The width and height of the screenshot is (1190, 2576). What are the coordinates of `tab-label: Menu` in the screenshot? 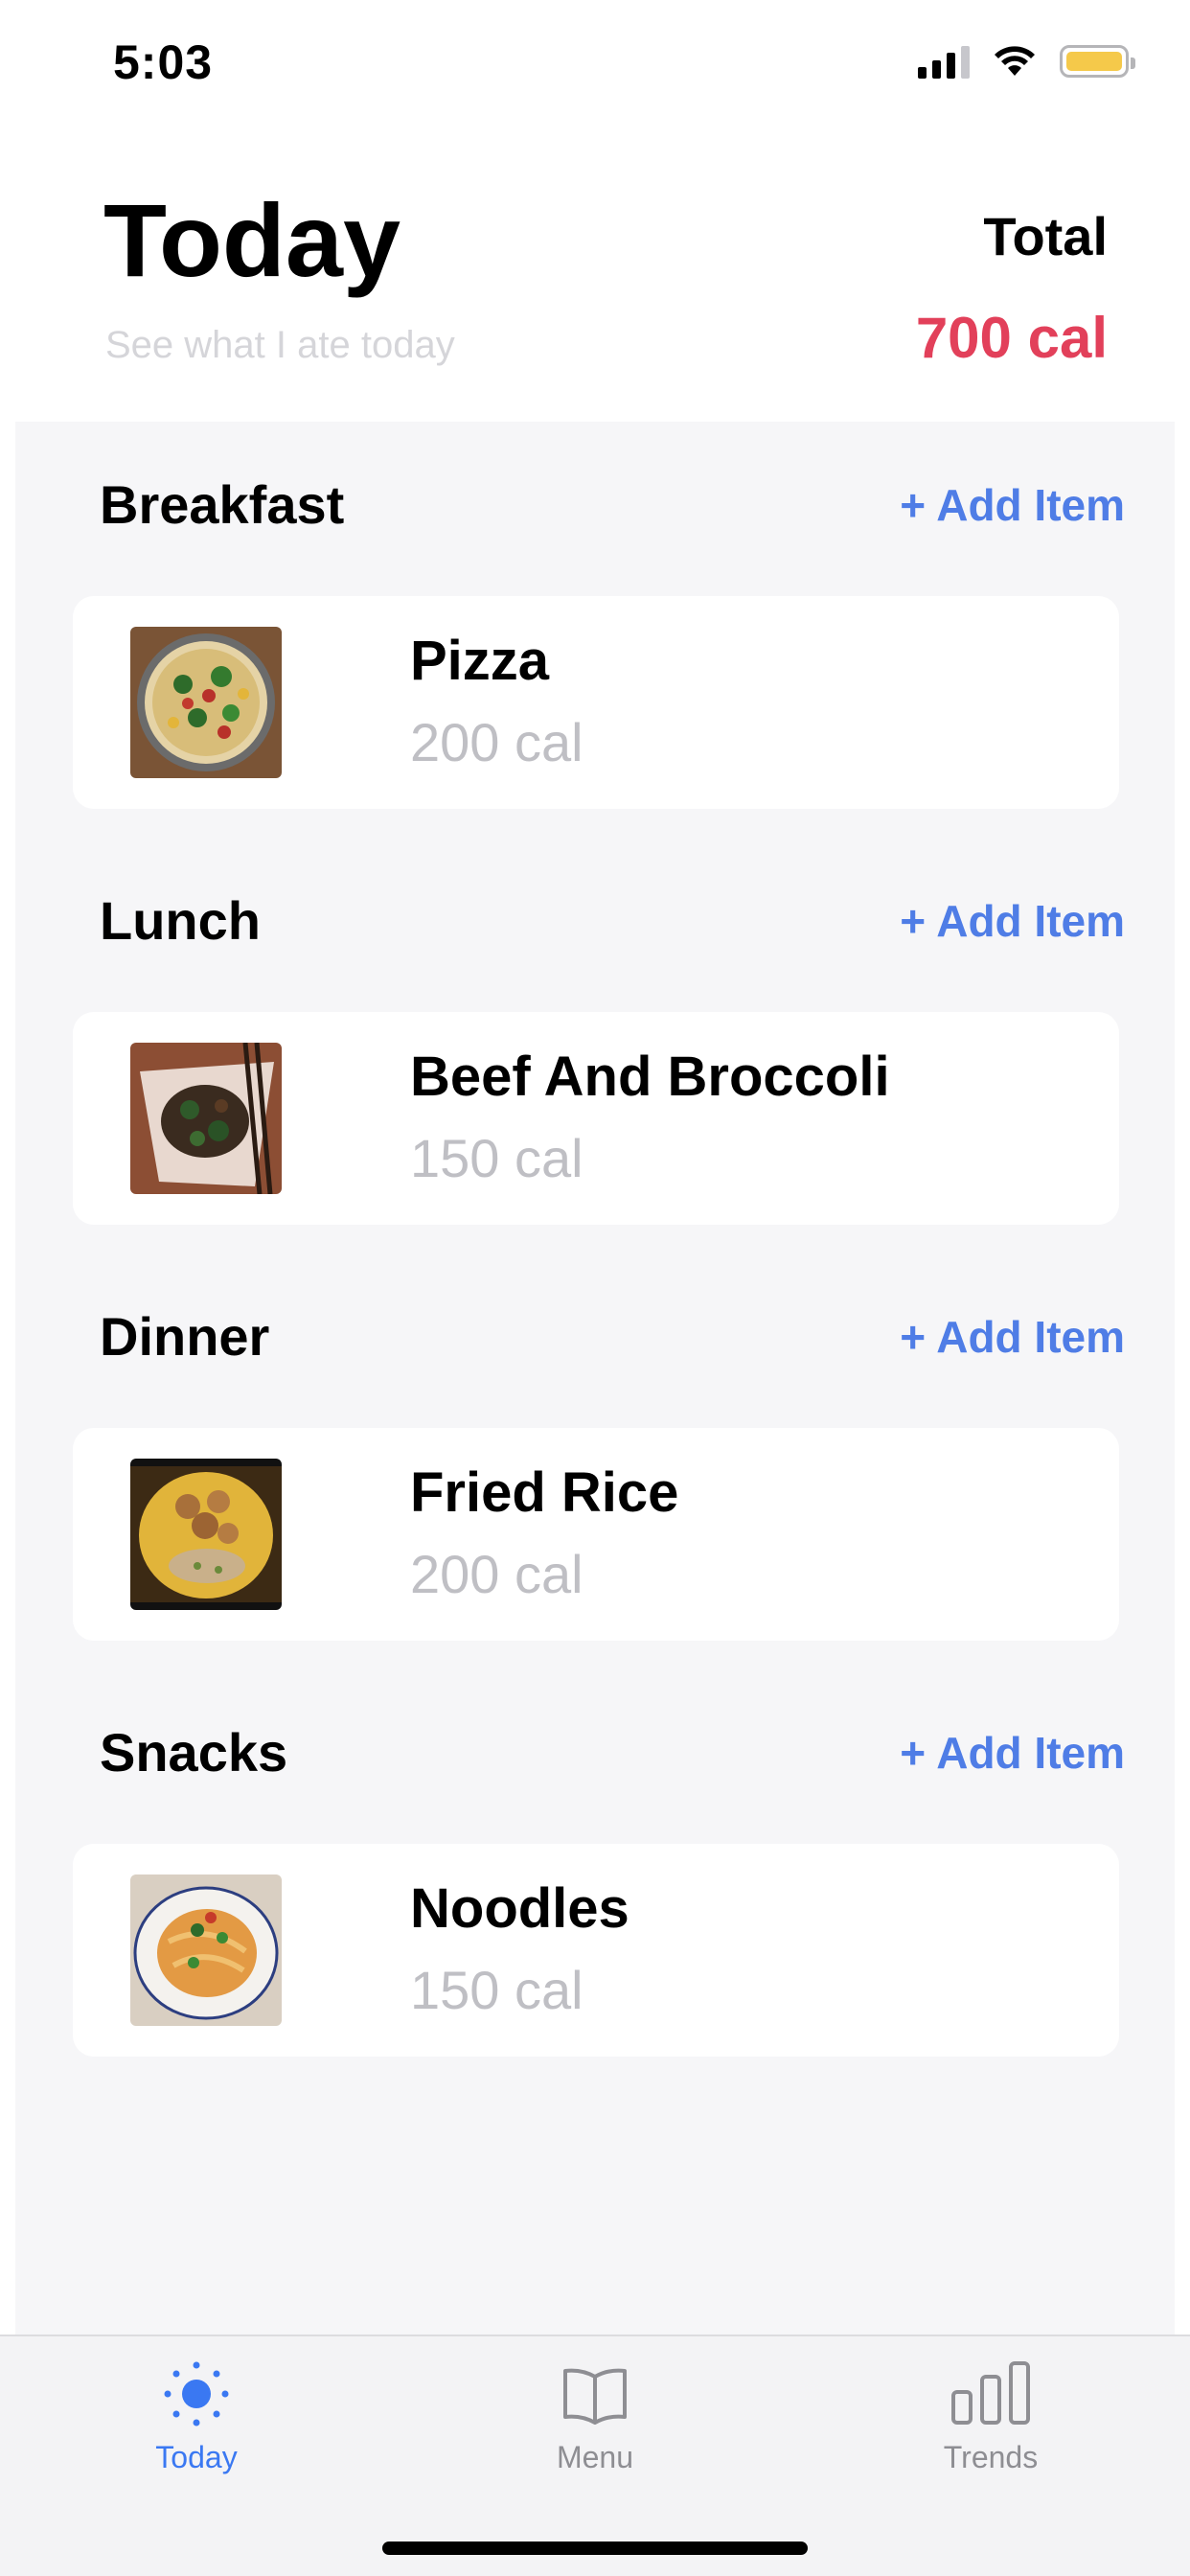 It's located at (595, 2457).